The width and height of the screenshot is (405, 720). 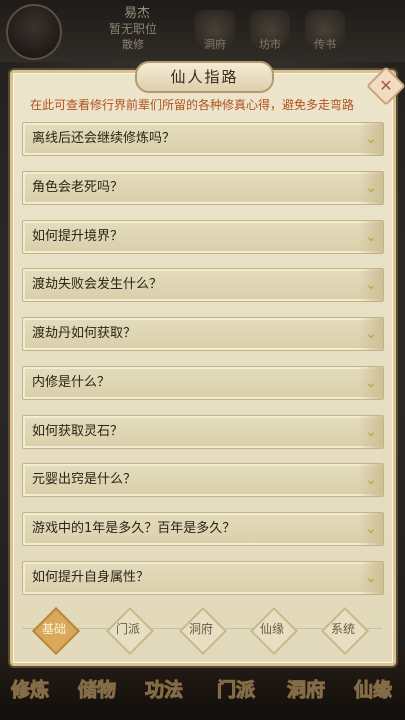 I want to click on tab-sect-guide: 门派, so click(x=130, y=631).